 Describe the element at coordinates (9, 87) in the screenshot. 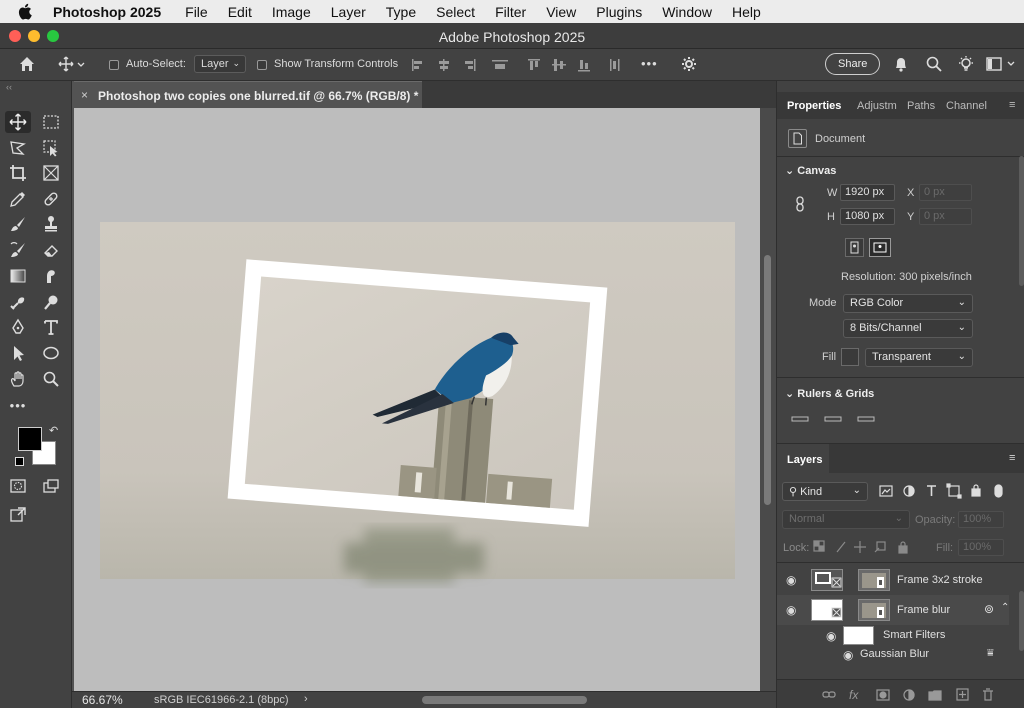

I see `collapse-panel-icon: ‹‹` at that location.